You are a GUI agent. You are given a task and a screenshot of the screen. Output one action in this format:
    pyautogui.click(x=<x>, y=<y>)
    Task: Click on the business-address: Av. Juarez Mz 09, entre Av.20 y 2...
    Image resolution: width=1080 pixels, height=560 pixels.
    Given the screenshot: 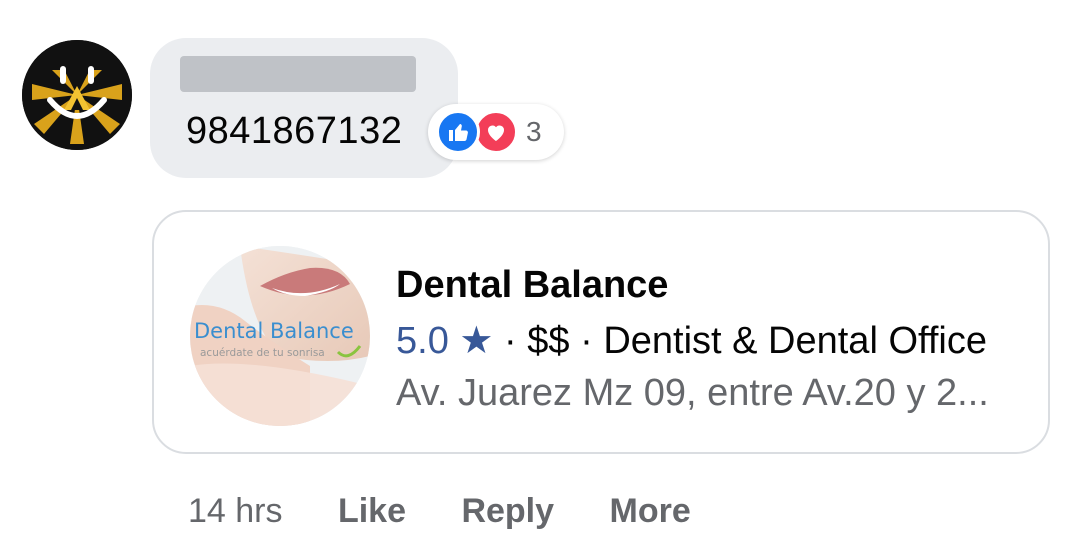 What is the action you would take?
    pyautogui.click(x=692, y=393)
    